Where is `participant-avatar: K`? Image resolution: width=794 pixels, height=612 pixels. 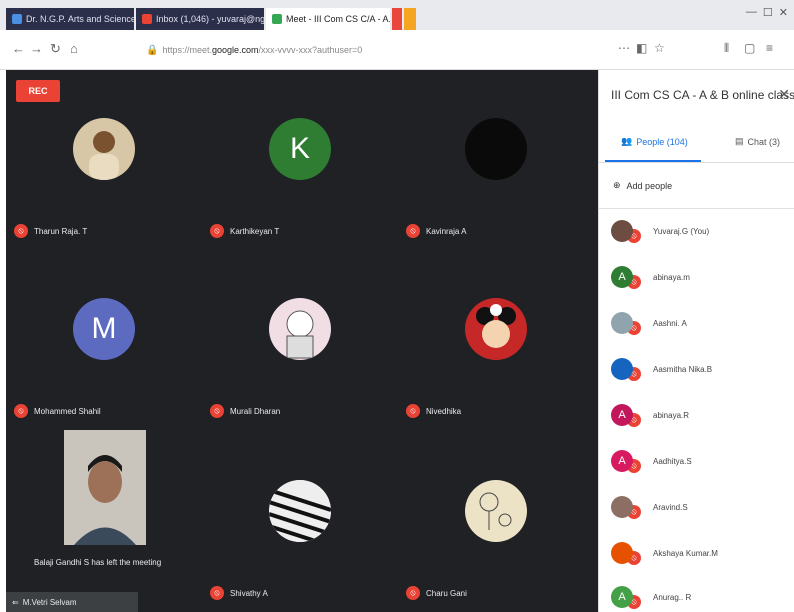
participant-avatar: K is located at coordinates (300, 149).